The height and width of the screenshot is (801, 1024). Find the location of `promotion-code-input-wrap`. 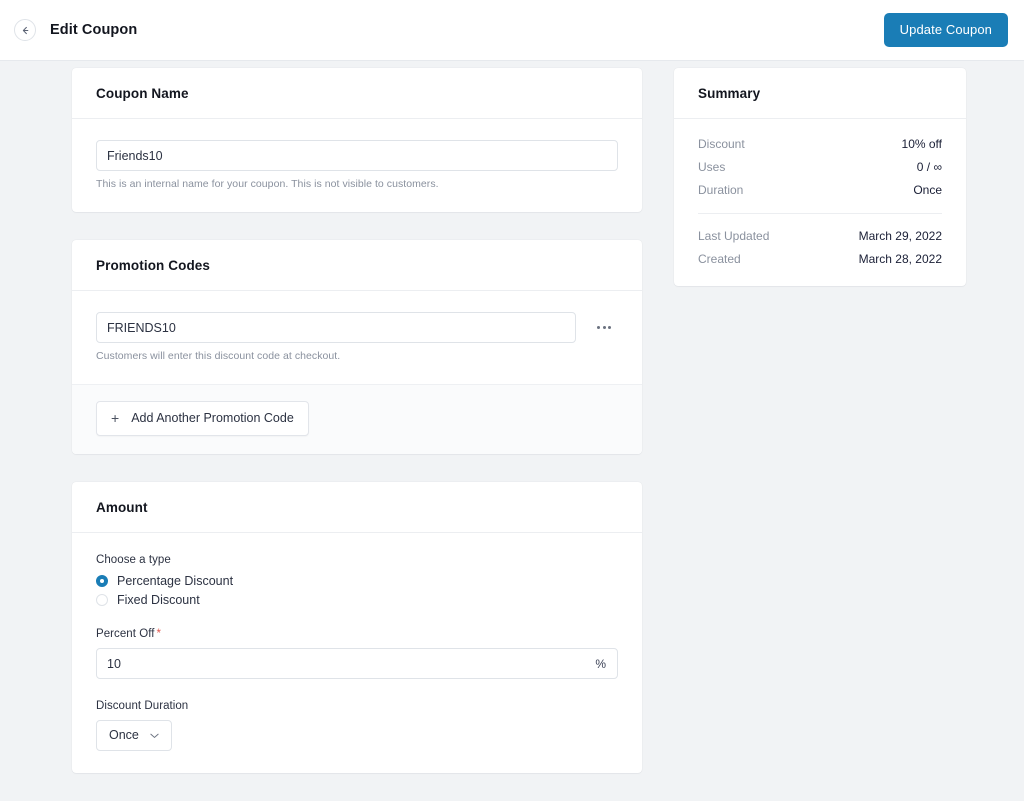

promotion-code-input-wrap is located at coordinates (336, 327).